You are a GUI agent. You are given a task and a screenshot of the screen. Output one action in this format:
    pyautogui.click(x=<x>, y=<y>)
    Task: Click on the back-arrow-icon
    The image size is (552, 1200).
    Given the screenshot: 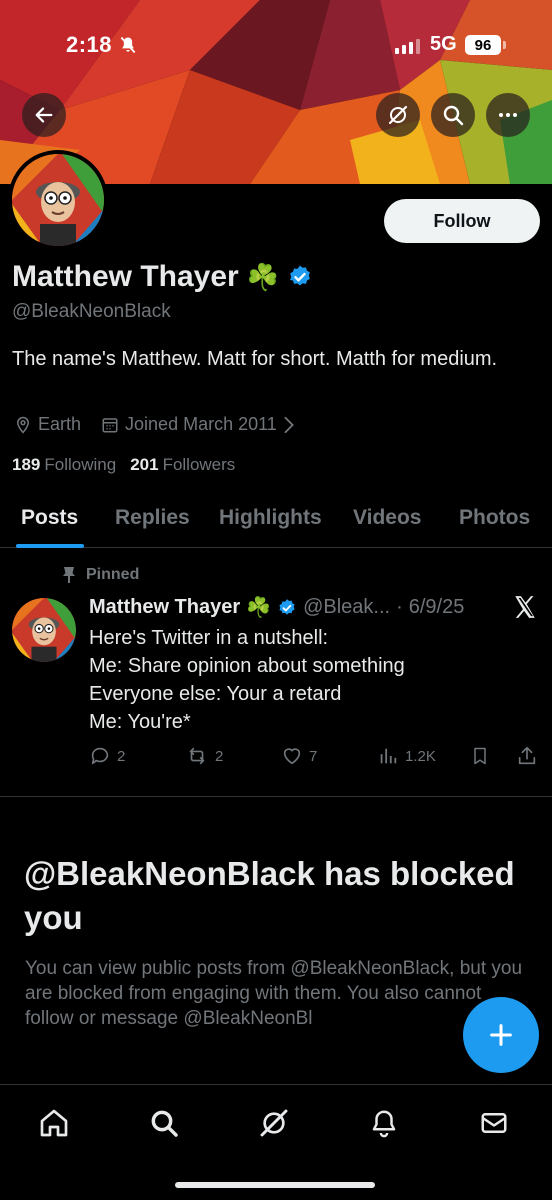 What is the action you would take?
    pyautogui.click(x=44, y=115)
    